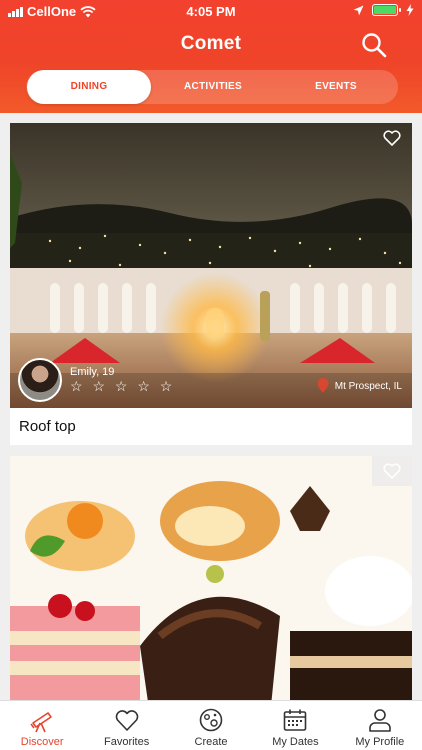 This screenshot has width=422, height=750. What do you see at coordinates (41, 722) in the screenshot?
I see `telescope-icon` at bounding box center [41, 722].